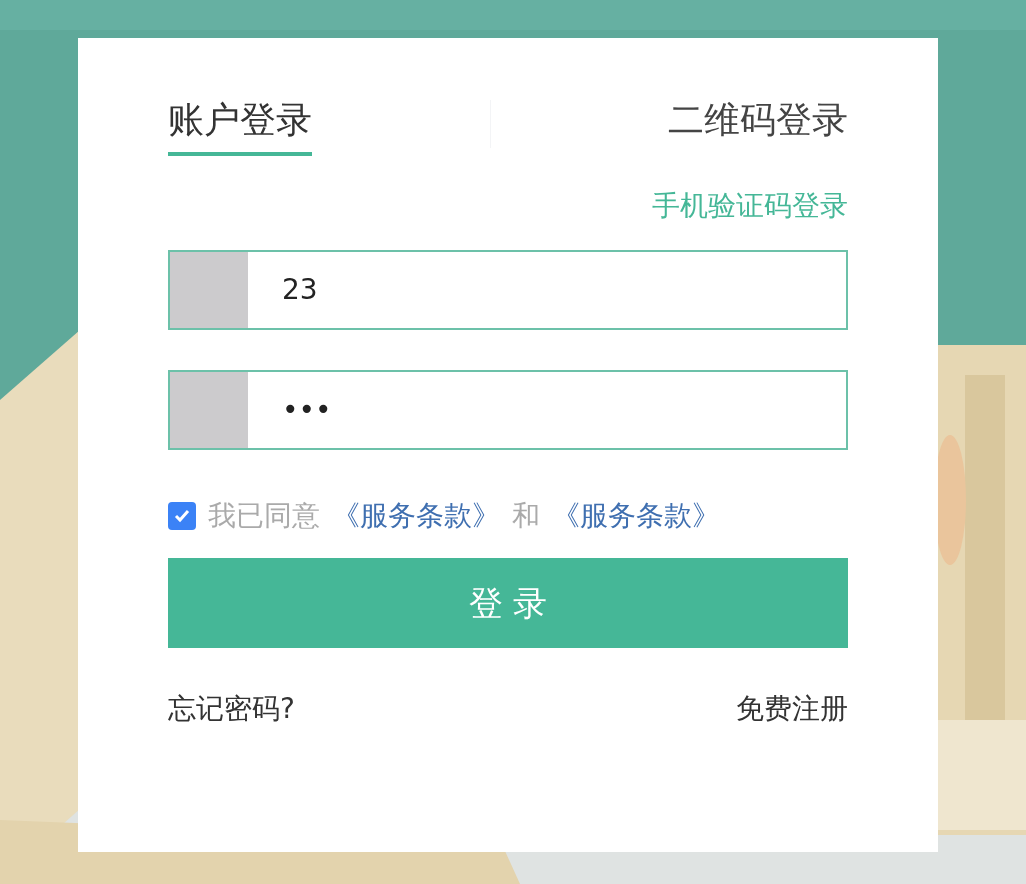 This screenshot has width=1026, height=884. Describe the element at coordinates (182, 516) in the screenshot. I see `agree-checkbox` at that location.